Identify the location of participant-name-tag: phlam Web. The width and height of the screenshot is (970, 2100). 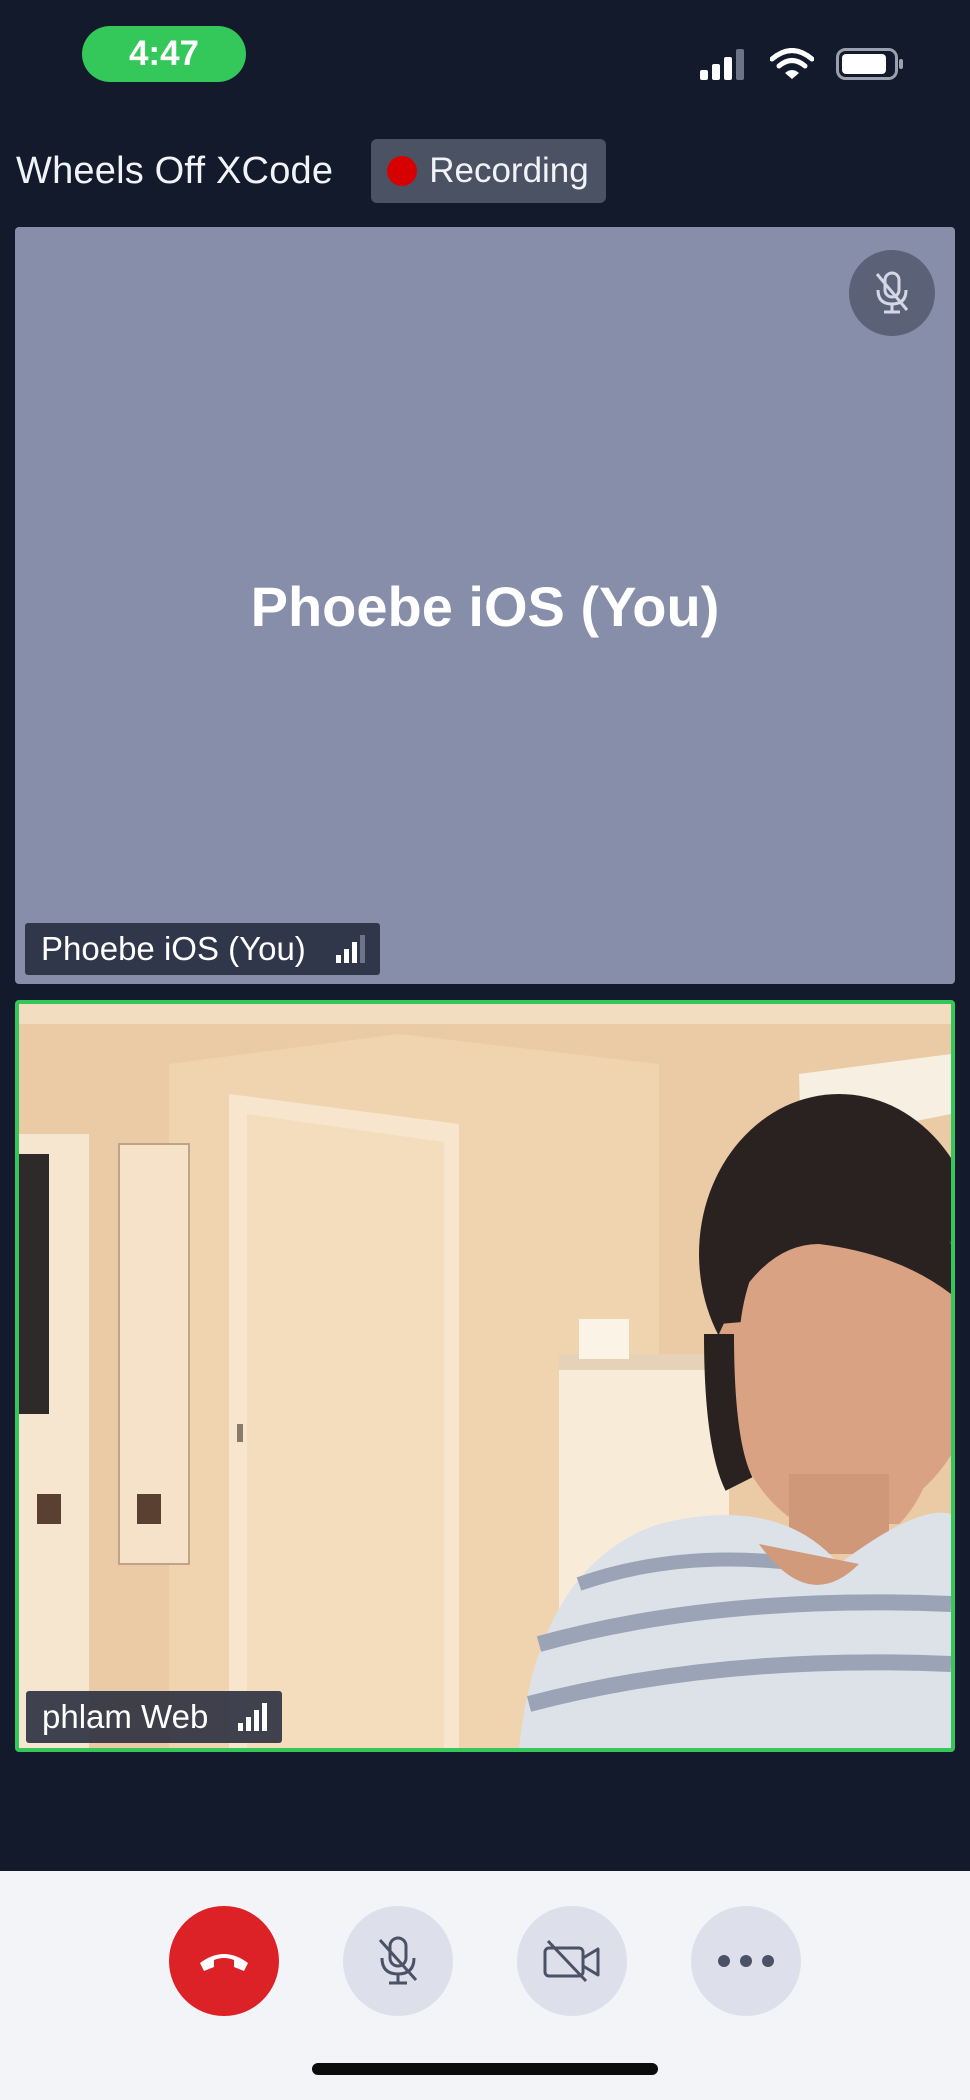
(154, 1717).